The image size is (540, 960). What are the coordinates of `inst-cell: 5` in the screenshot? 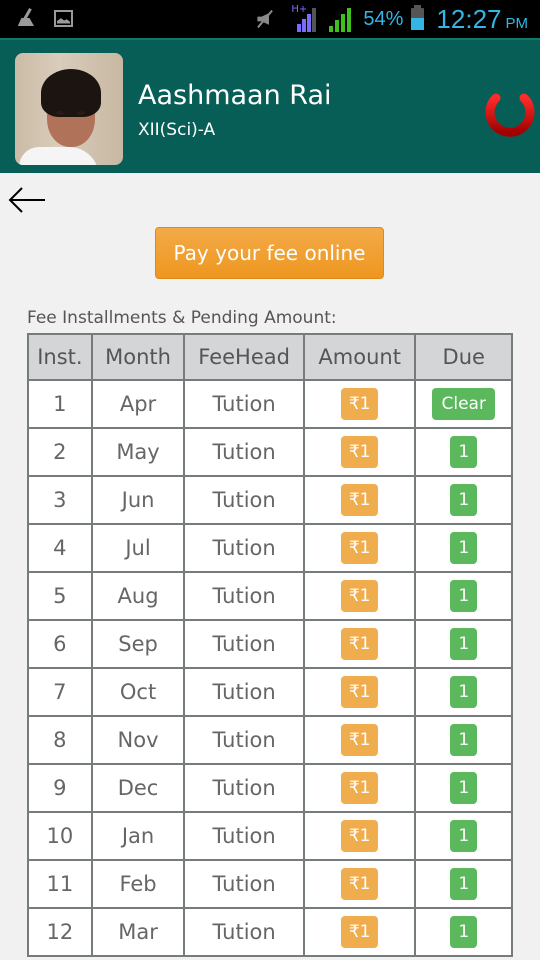 It's located at (60, 596).